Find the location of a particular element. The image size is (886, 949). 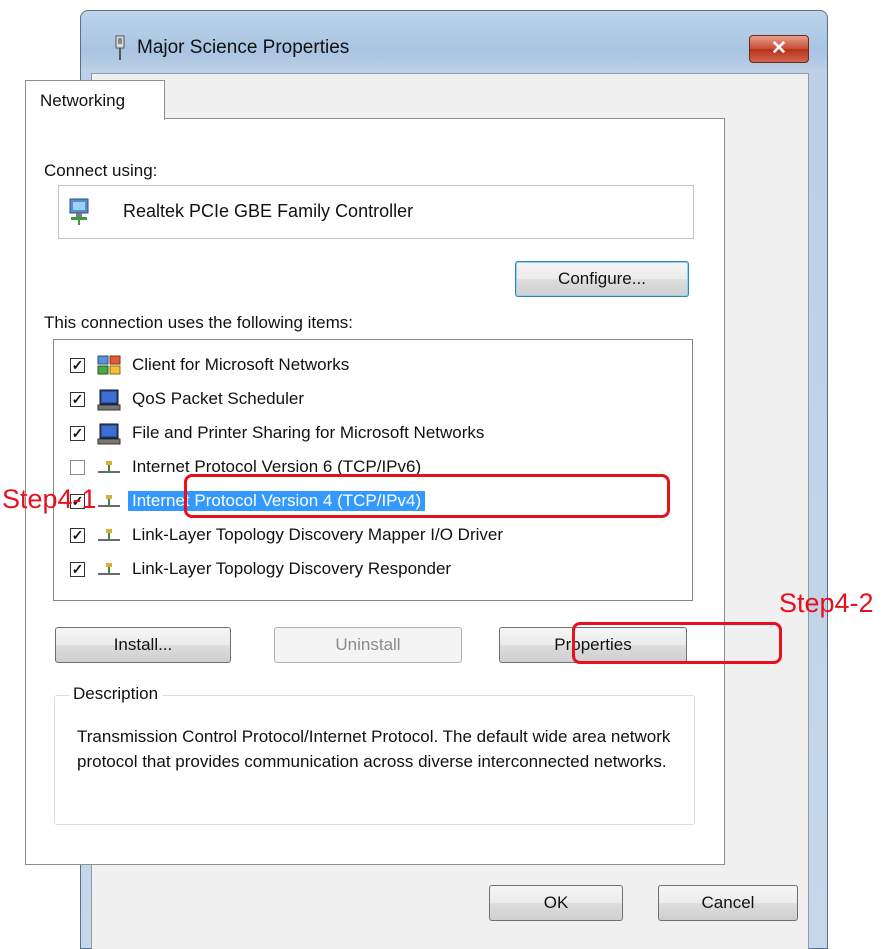

title-bar: Major Science Properties ✕ is located at coordinates (454, 43).